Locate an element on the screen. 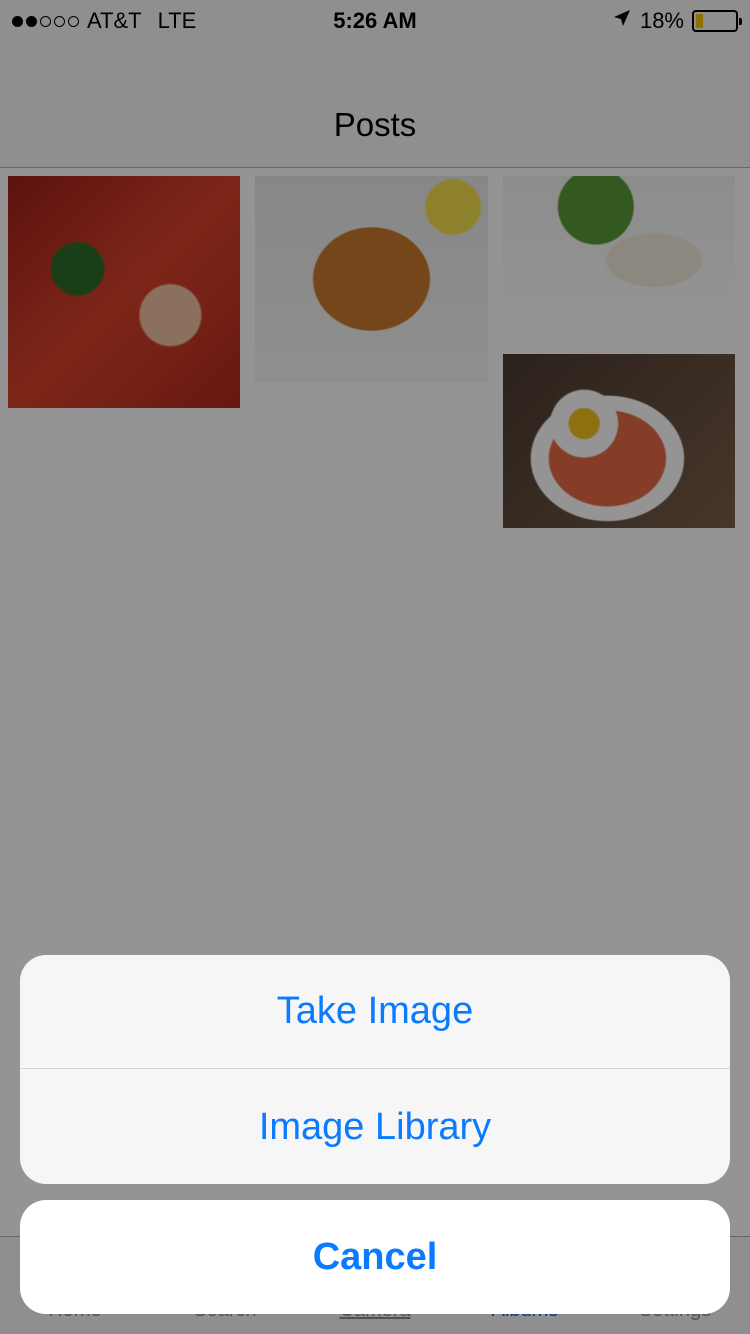 Image resolution: width=750 pixels, height=1334 pixels. image-library-button: Image Library is located at coordinates (375, 1127).